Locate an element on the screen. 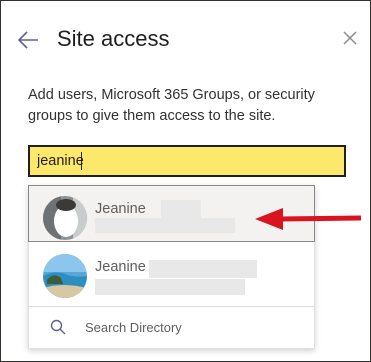 The image size is (371, 362). annotation-arrow is located at coordinates (308, 219).